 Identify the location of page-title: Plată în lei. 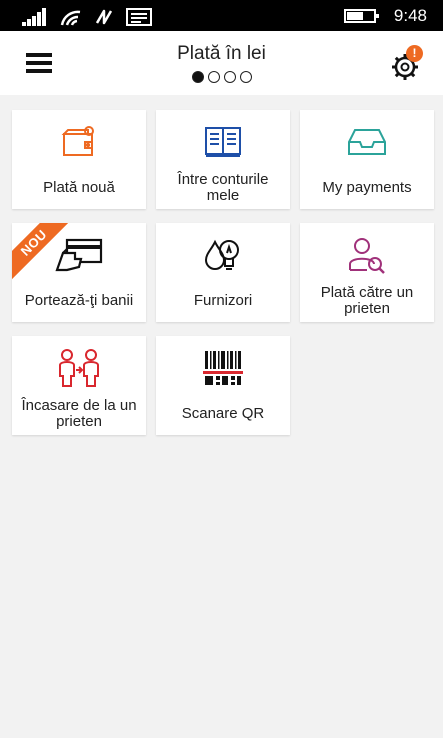
(221, 53).